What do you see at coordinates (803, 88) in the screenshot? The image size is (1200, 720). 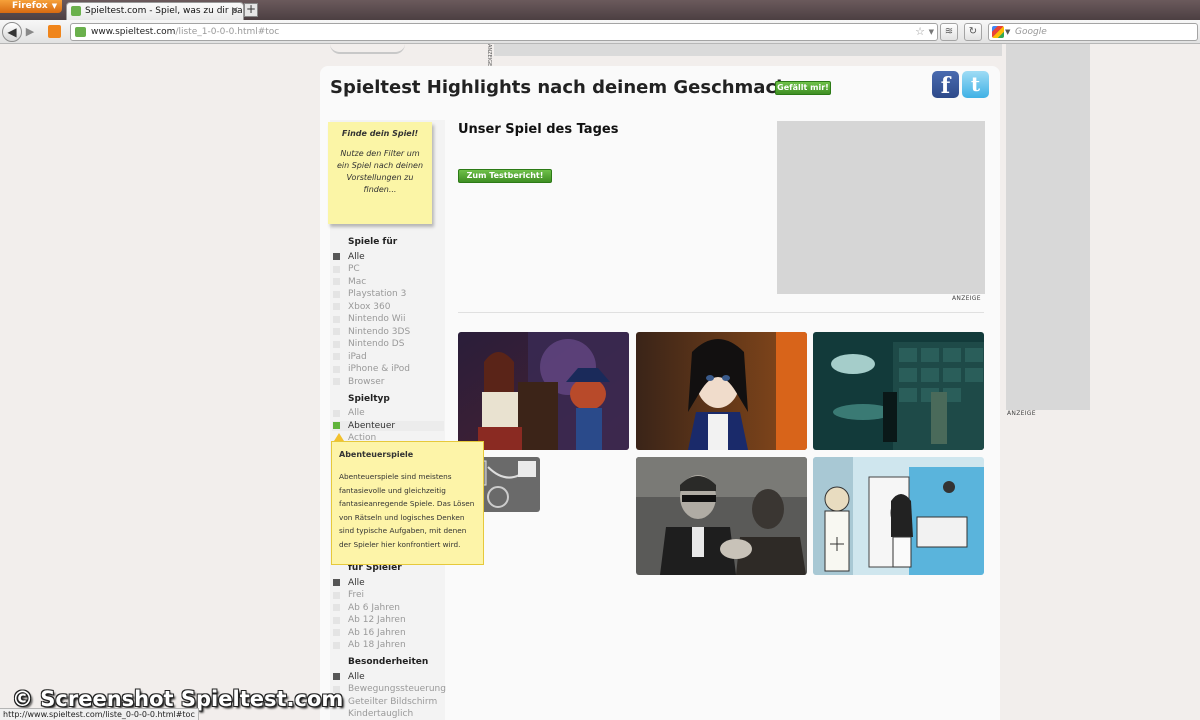 I see `like-button: Gefällt mir!` at bounding box center [803, 88].